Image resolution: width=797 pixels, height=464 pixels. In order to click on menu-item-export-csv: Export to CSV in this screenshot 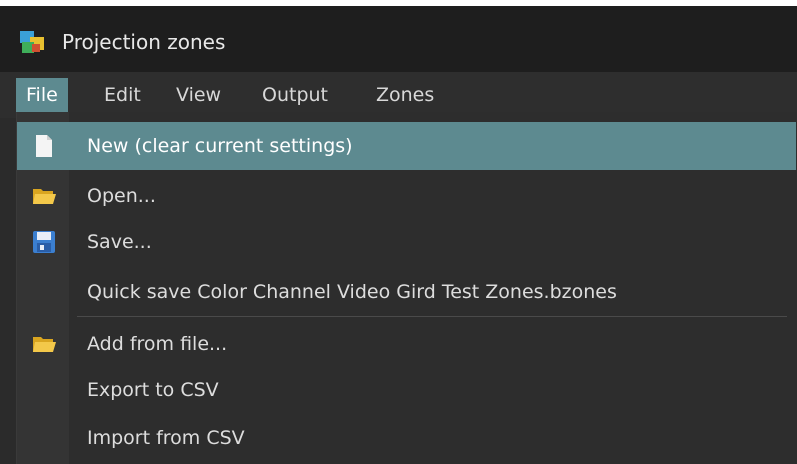, I will do `click(406, 390)`.